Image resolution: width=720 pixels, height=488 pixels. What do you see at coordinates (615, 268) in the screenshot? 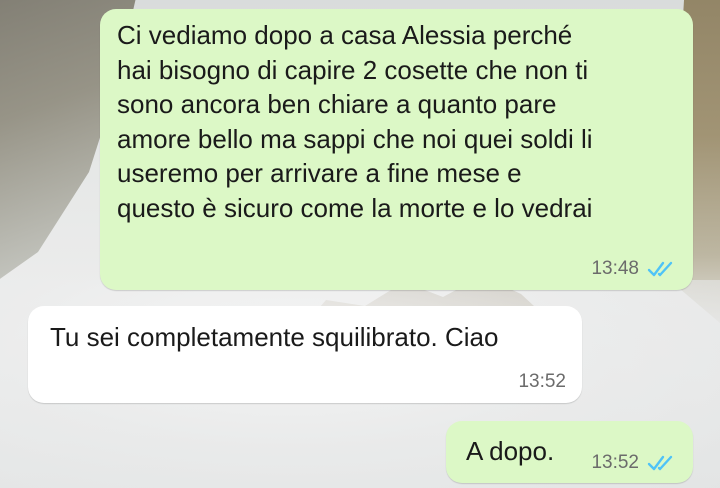
I see `message-timestamp: 13:48` at bounding box center [615, 268].